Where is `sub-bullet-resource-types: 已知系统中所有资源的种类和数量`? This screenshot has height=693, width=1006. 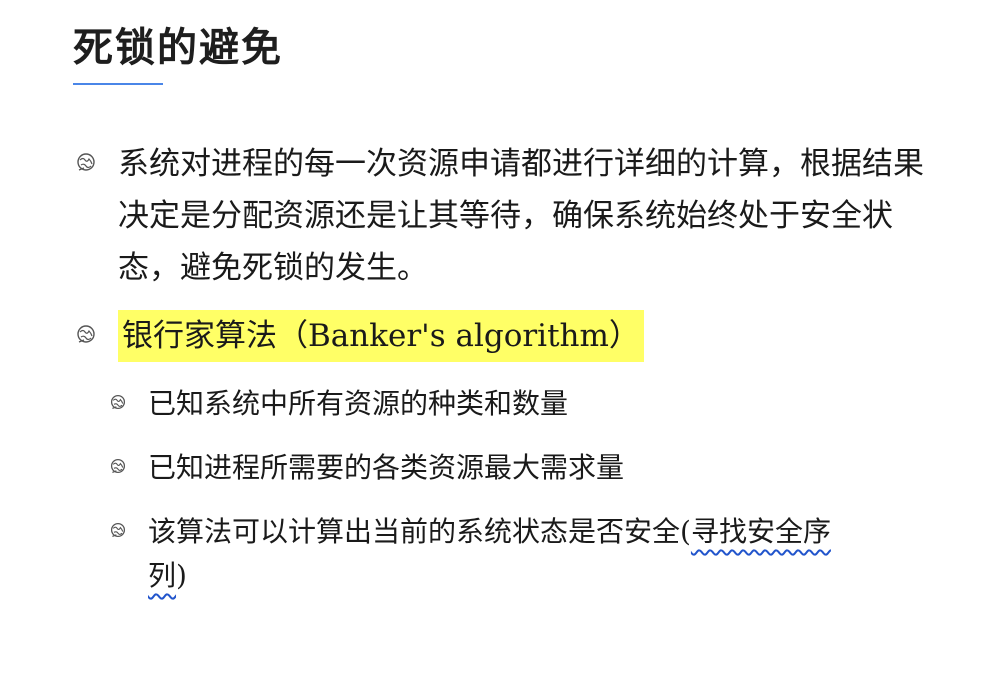 sub-bullet-resource-types: 已知系统中所有资源的种类和数量 is located at coordinates (520, 404).